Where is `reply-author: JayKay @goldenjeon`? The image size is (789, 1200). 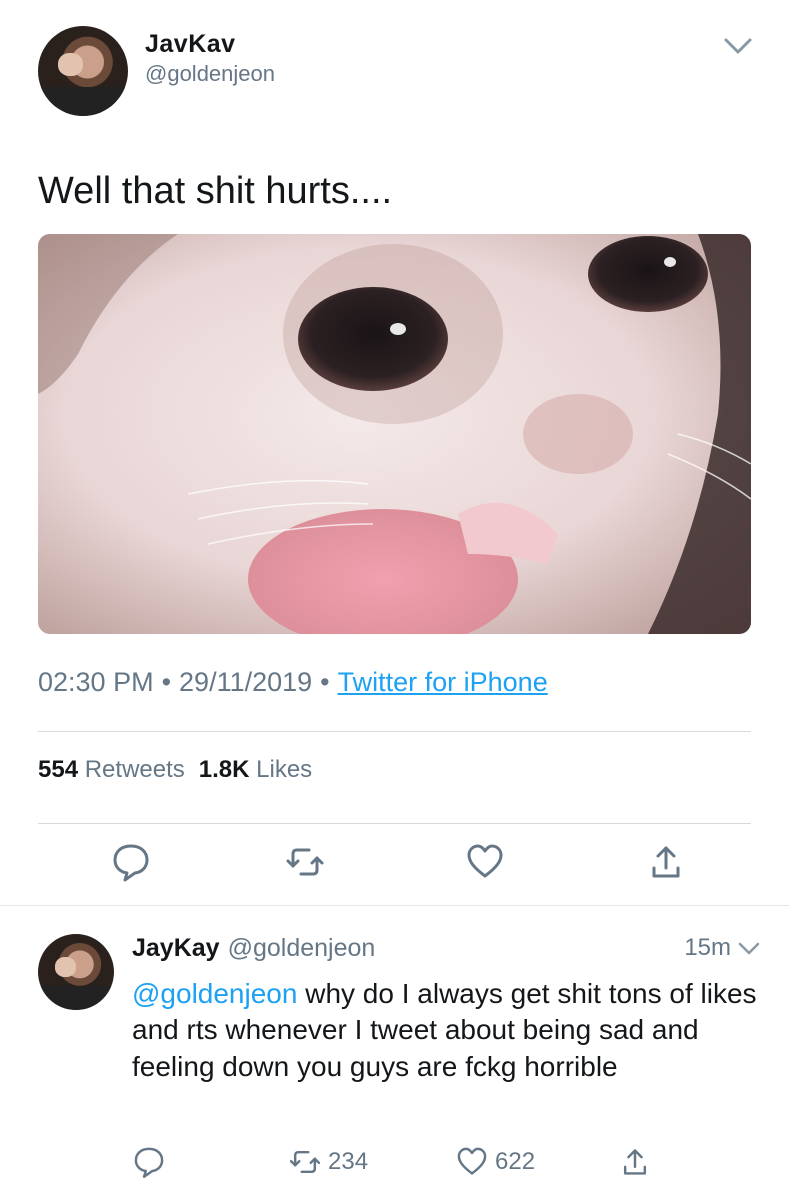
reply-author: JayKay @goldenjeon is located at coordinates (253, 948).